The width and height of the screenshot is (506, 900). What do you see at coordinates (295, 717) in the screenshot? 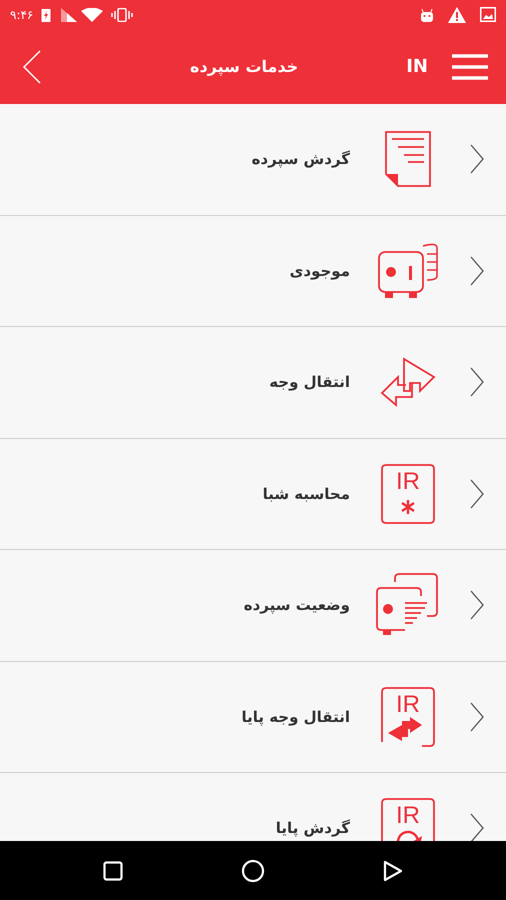
I see `menu-label: انتقال وجه پایا` at bounding box center [295, 717].